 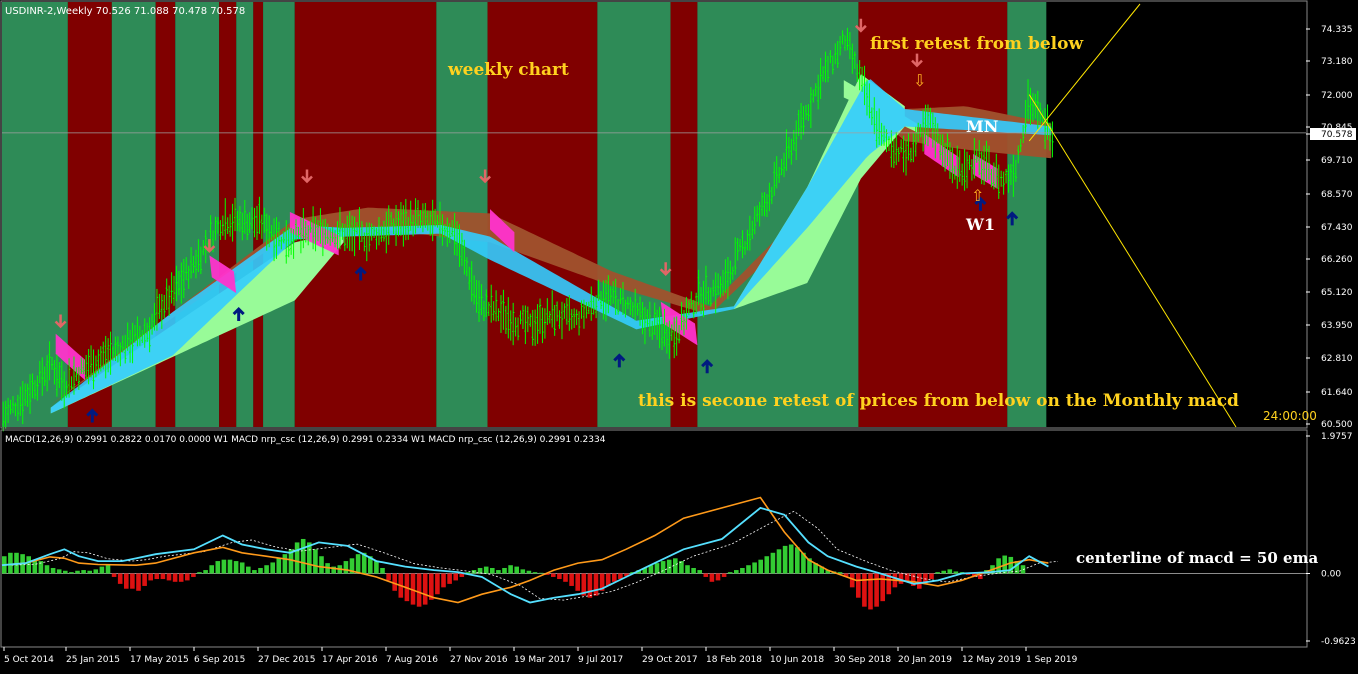 I want to click on time-tick-label-12: 10 Jun 2018, so click(x=797, y=660).